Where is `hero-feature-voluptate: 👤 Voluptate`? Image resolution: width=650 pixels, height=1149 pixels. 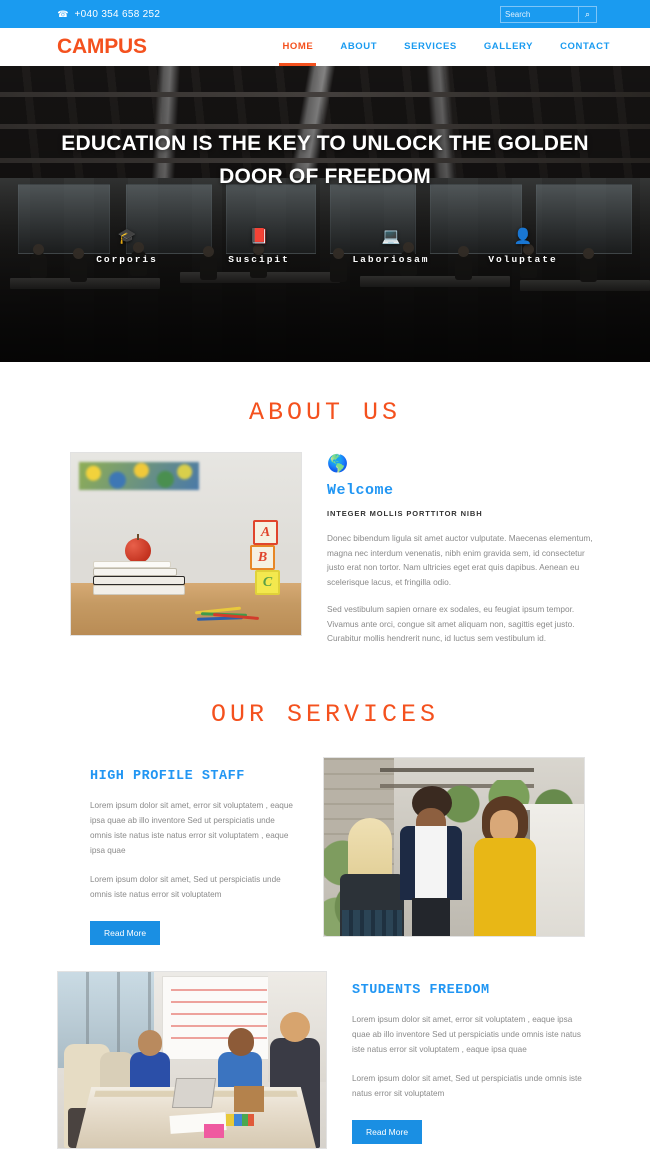
hero-feature-voluptate: 👤 Voluptate is located at coordinates (523, 246).